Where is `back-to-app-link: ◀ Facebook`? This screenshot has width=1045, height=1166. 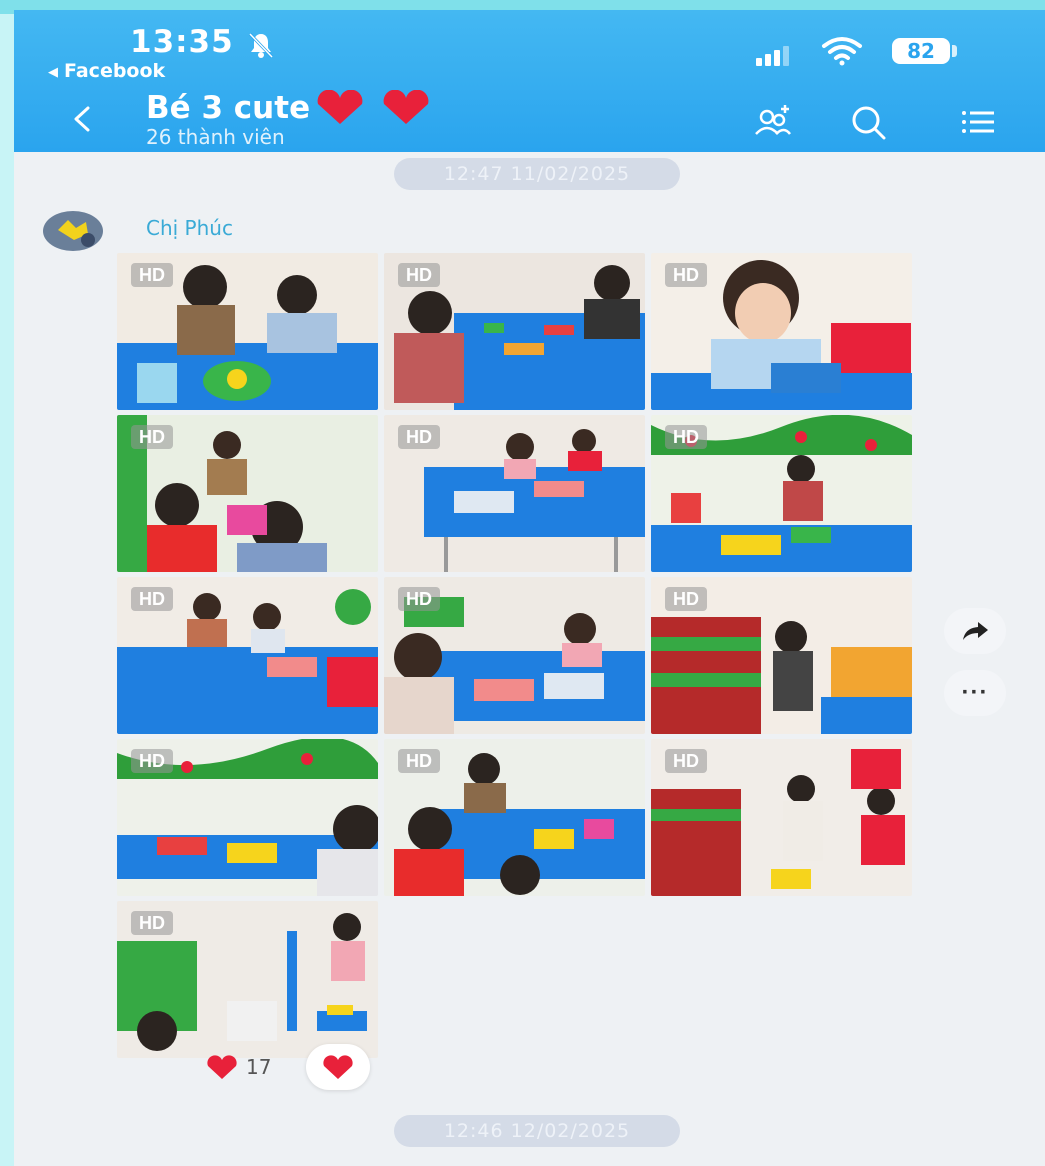 back-to-app-link: ◀ Facebook is located at coordinates (106, 71).